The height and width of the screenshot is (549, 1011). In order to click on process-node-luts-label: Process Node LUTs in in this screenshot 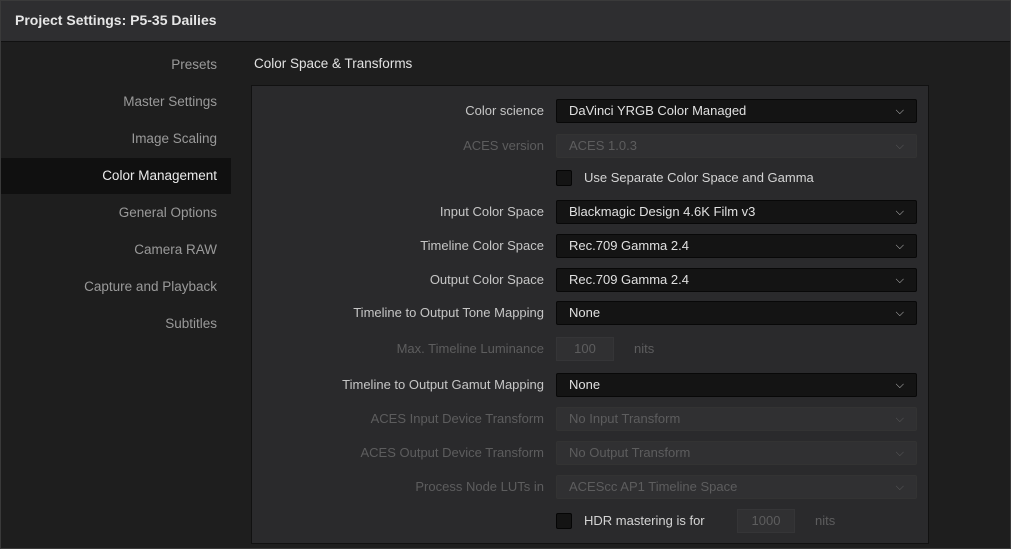, I will do `click(479, 486)`.